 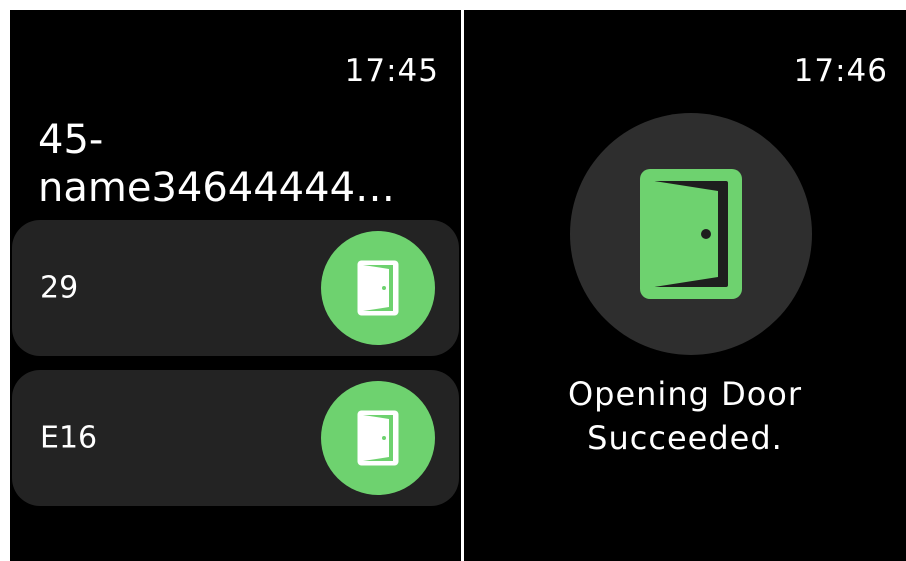 What do you see at coordinates (685, 416) in the screenshot?
I see `status-message: Opening Door Succeeded.` at bounding box center [685, 416].